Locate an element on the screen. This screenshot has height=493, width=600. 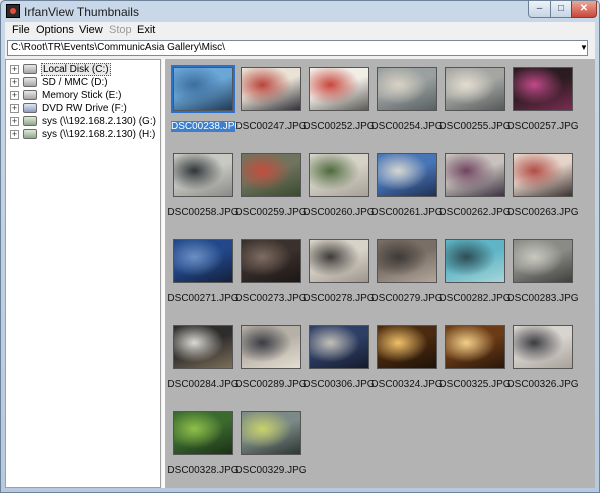
thumbnail-item: DSC00279.JPG is located at coordinates (407, 274).